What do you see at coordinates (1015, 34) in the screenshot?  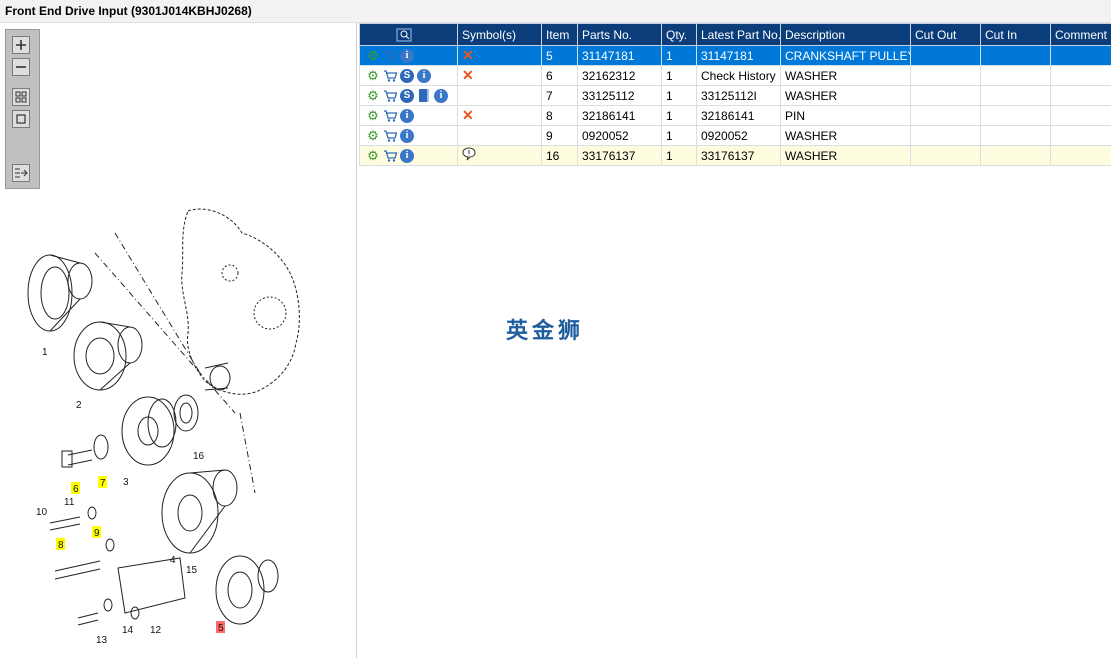 I see `column-header-cut-in: Cut In` at bounding box center [1015, 34].